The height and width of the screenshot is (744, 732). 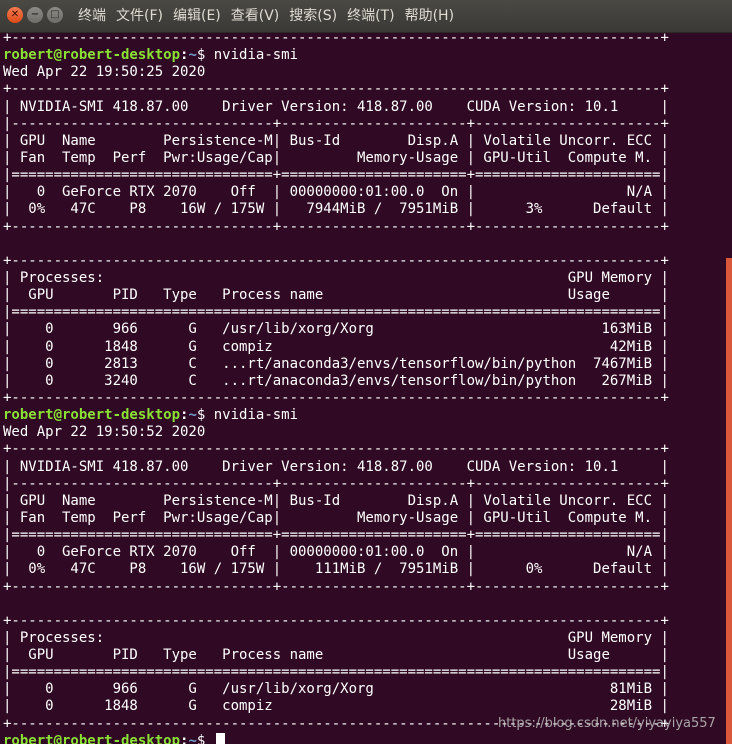 What do you see at coordinates (139, 16) in the screenshot?
I see `menu-file: 文件(F)` at bounding box center [139, 16].